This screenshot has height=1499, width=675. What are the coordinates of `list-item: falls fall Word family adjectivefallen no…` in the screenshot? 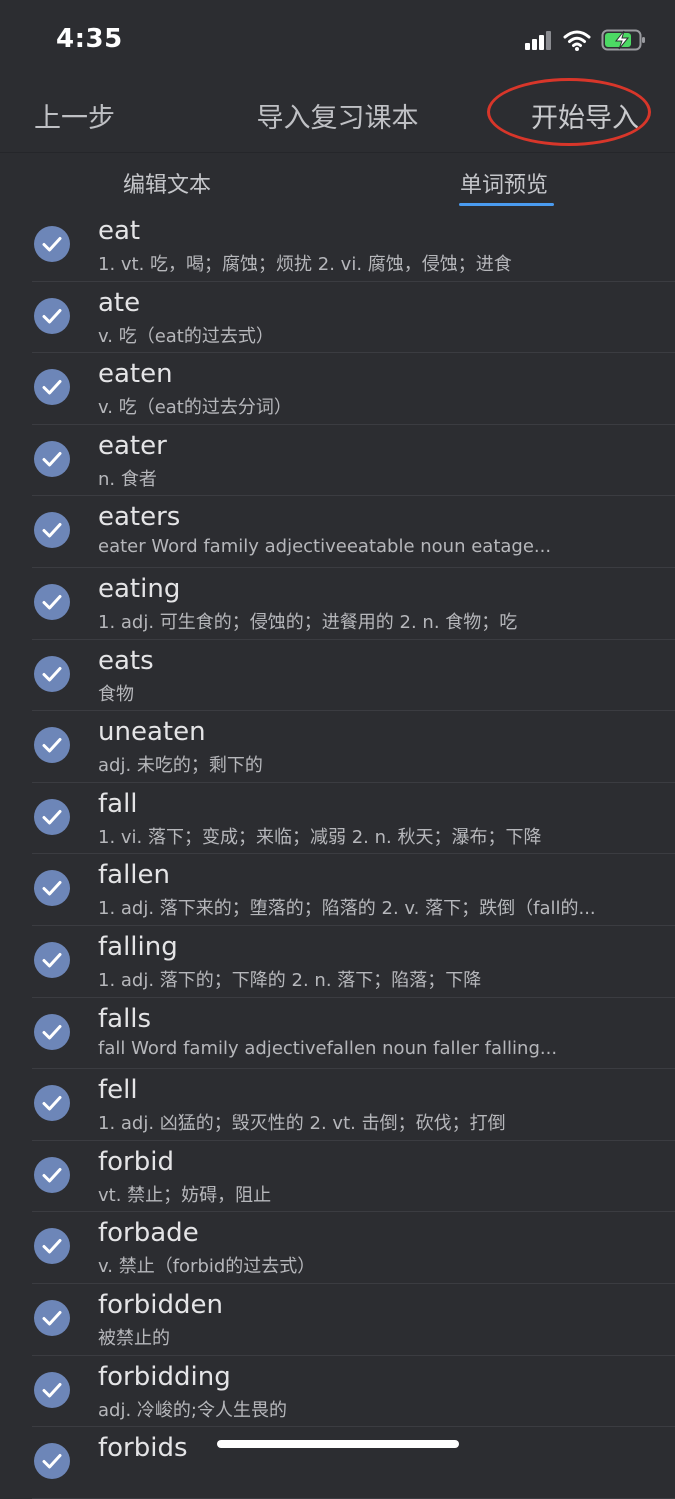 It's located at (353, 1034).